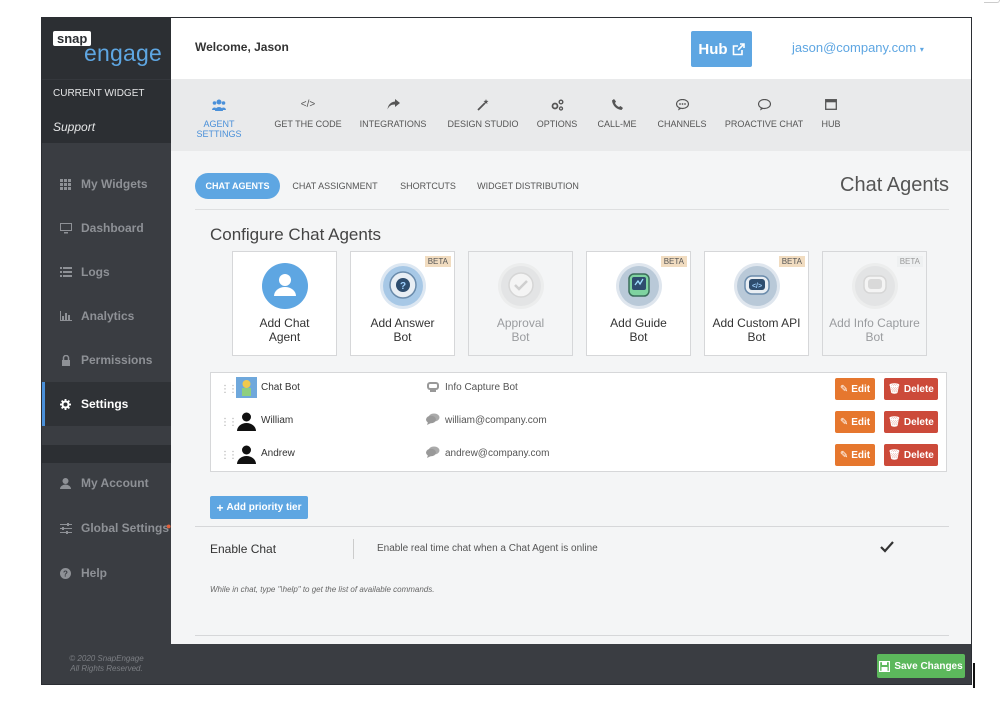 Image resolution: width=1000 pixels, height=715 pixels. I want to click on logo: snap engage, so click(106, 48).